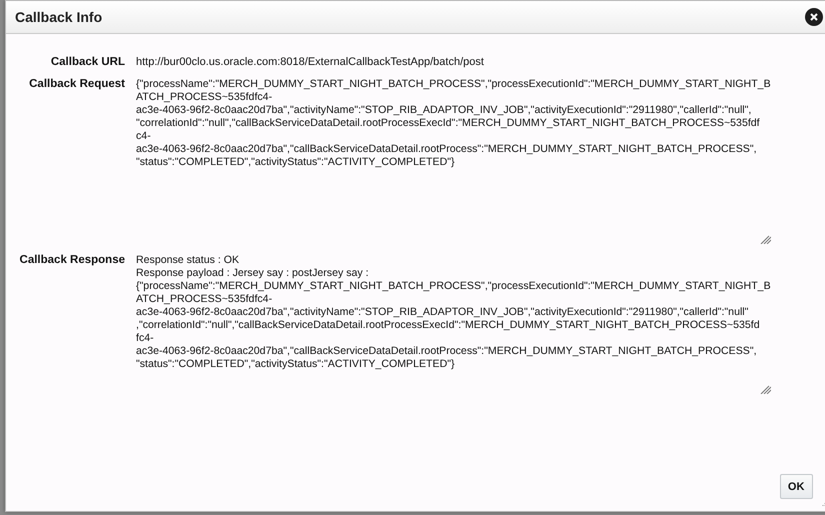 This screenshot has height=515, width=825. I want to click on close-button, so click(813, 17).